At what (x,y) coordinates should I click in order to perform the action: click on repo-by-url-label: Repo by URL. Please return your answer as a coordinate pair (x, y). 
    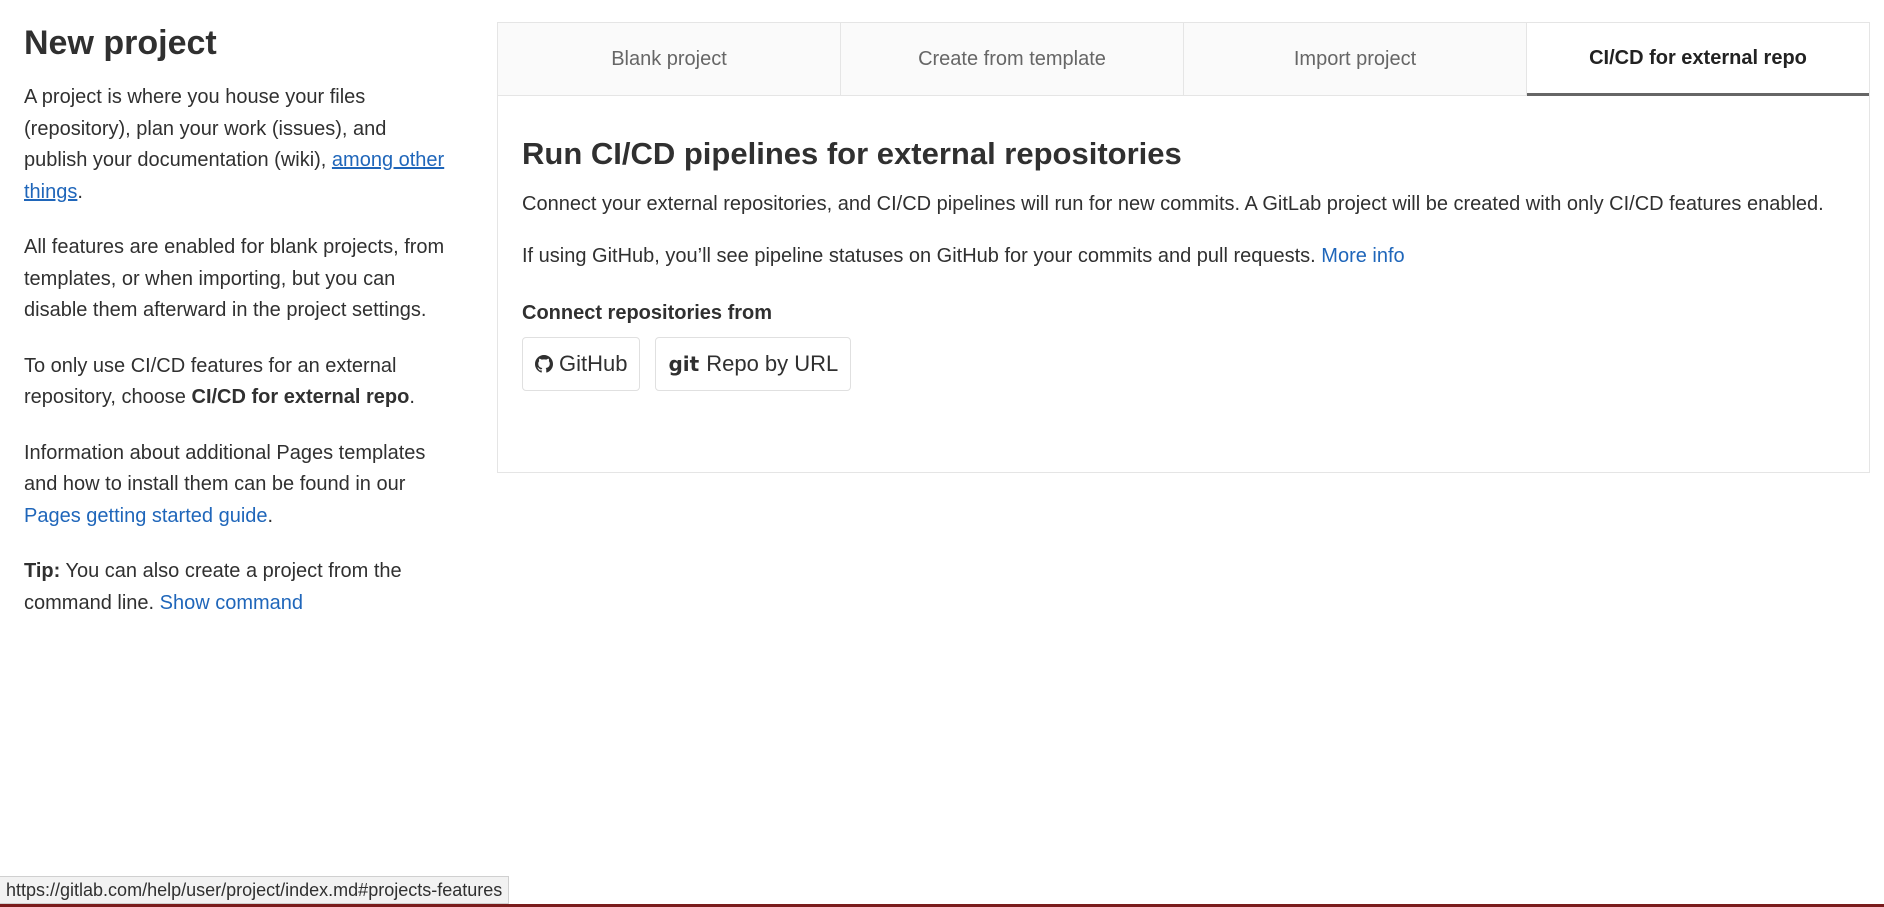
    Looking at the image, I should click on (772, 363).